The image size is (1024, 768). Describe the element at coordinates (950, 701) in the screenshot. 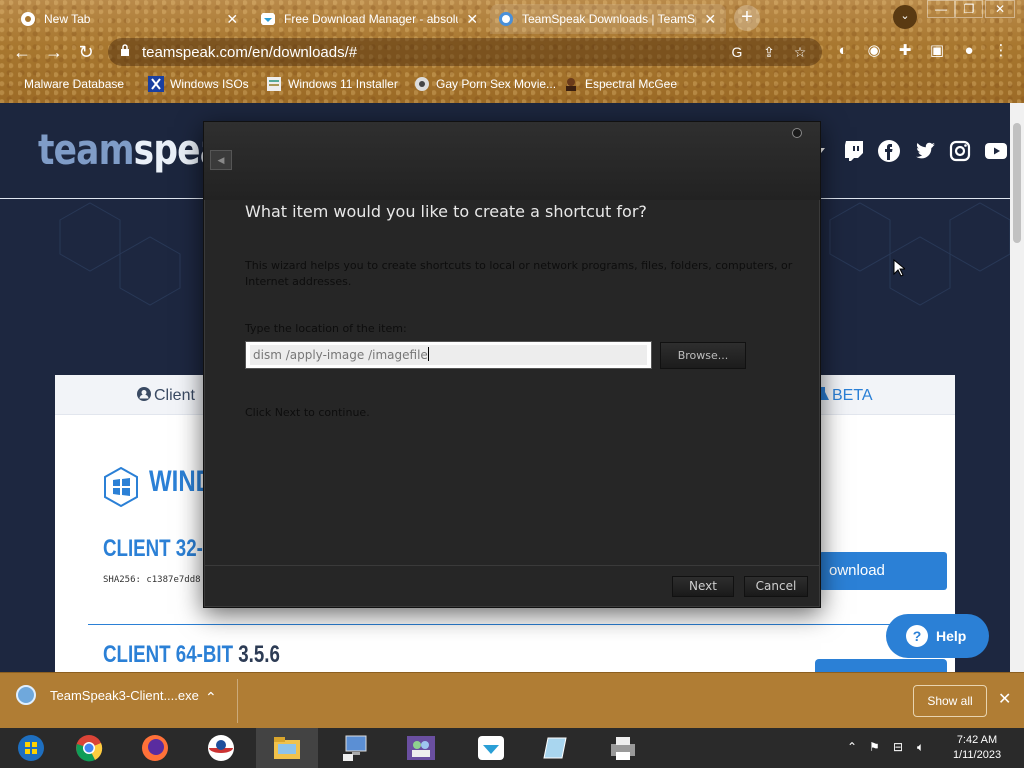

I see `show-all-button: Show all` at that location.